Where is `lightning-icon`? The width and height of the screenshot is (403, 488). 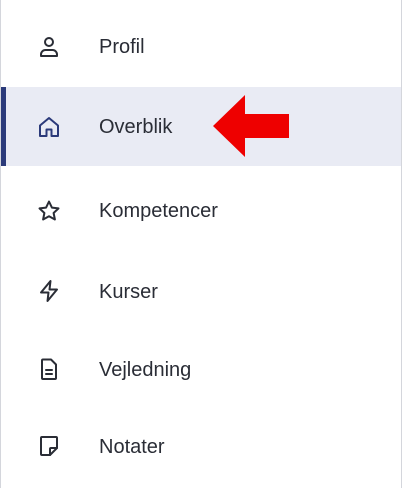 lightning-icon is located at coordinates (49, 291).